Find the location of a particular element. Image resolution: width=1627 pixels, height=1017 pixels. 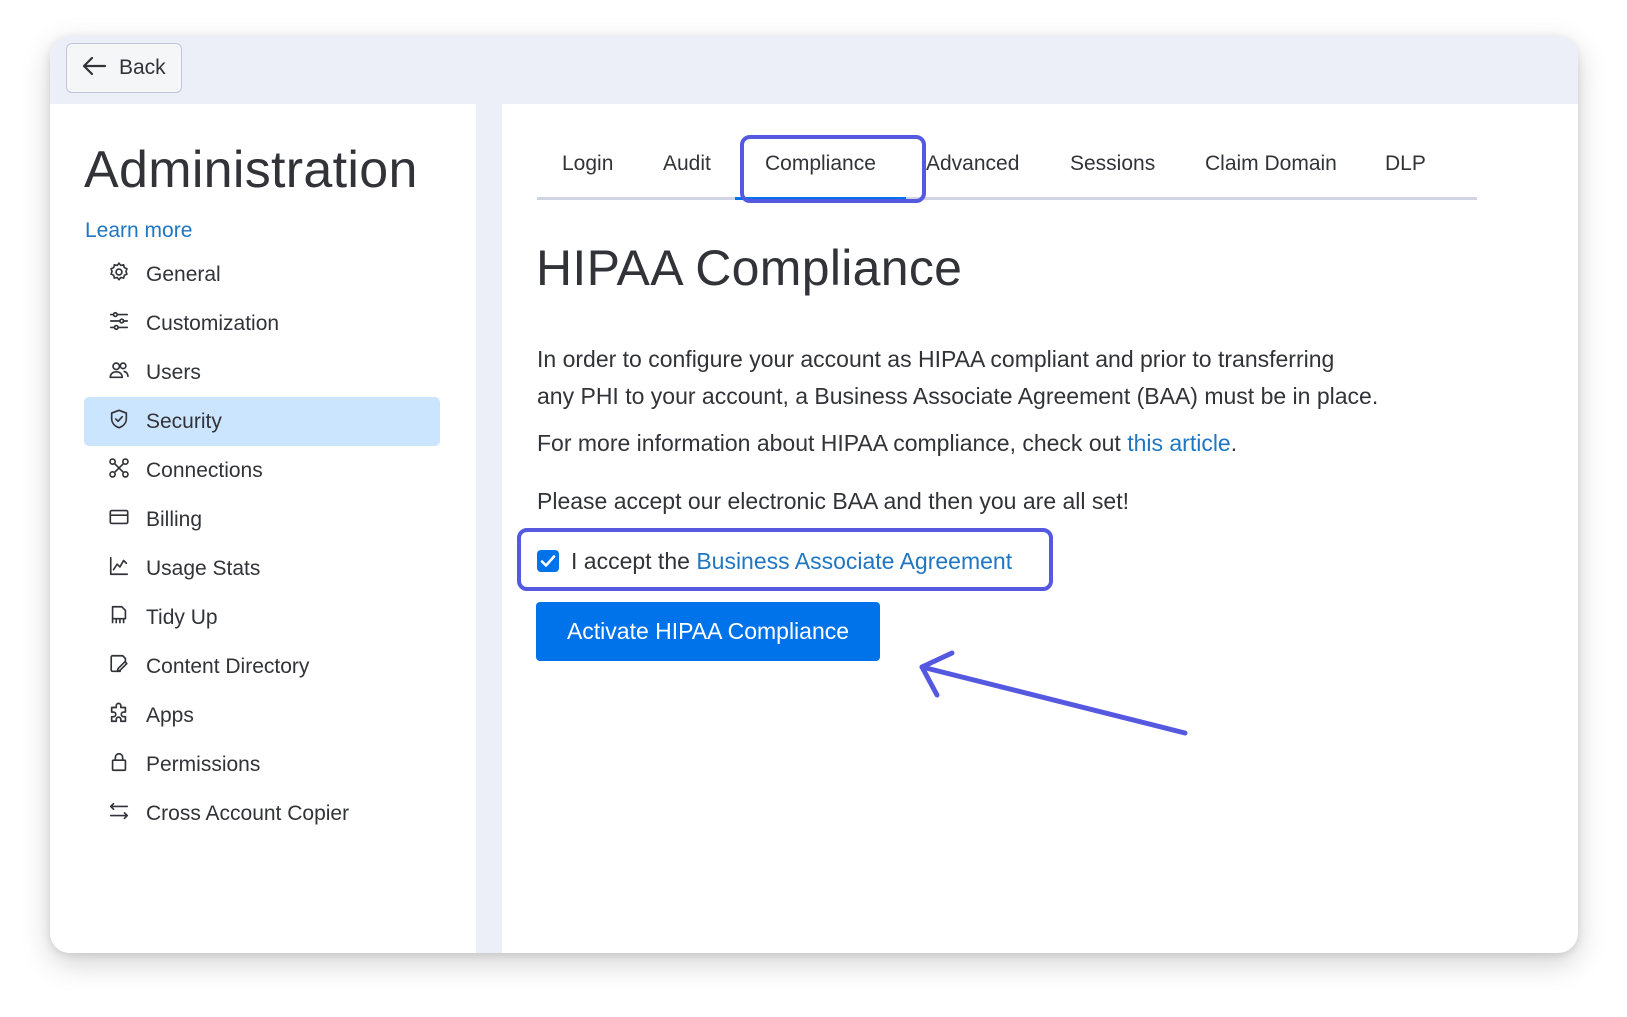

top-bar: Back is located at coordinates (814, 70).